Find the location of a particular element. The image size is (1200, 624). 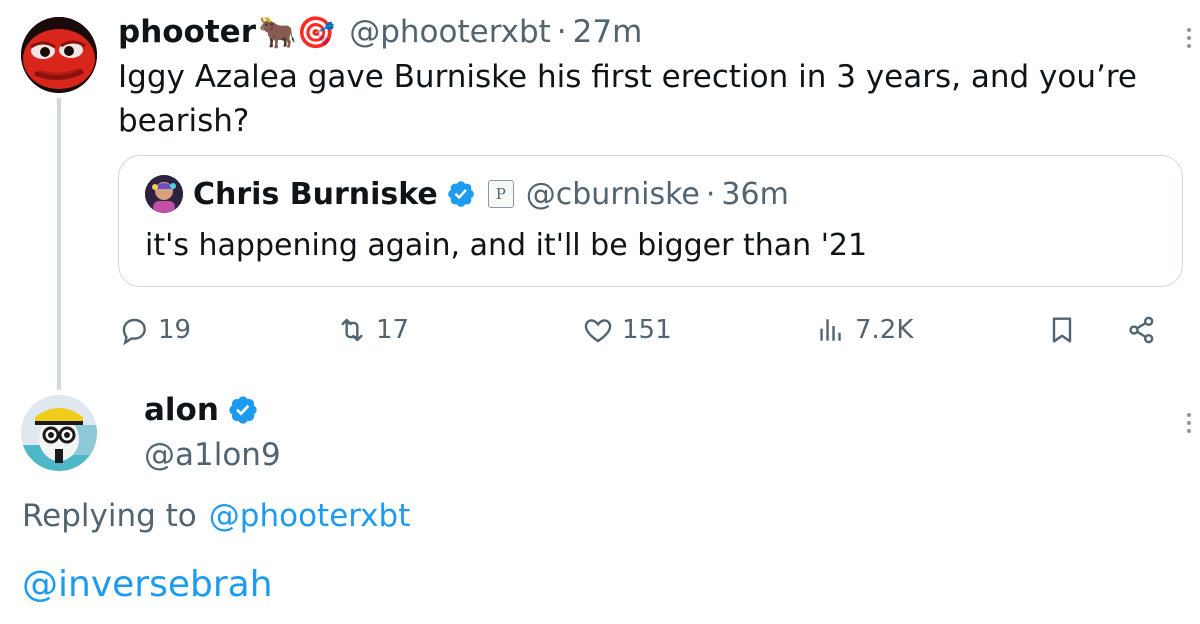

avatar-phooter is located at coordinates (59, 55).